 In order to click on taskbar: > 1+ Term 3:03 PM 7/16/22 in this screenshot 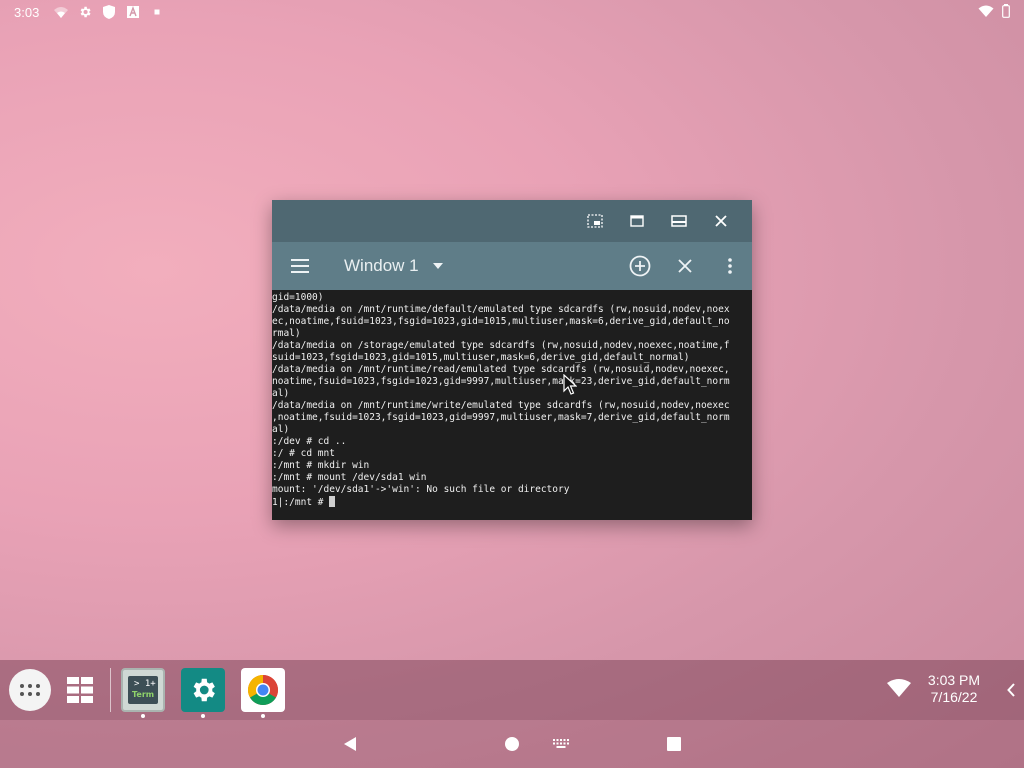, I will do `click(512, 690)`.